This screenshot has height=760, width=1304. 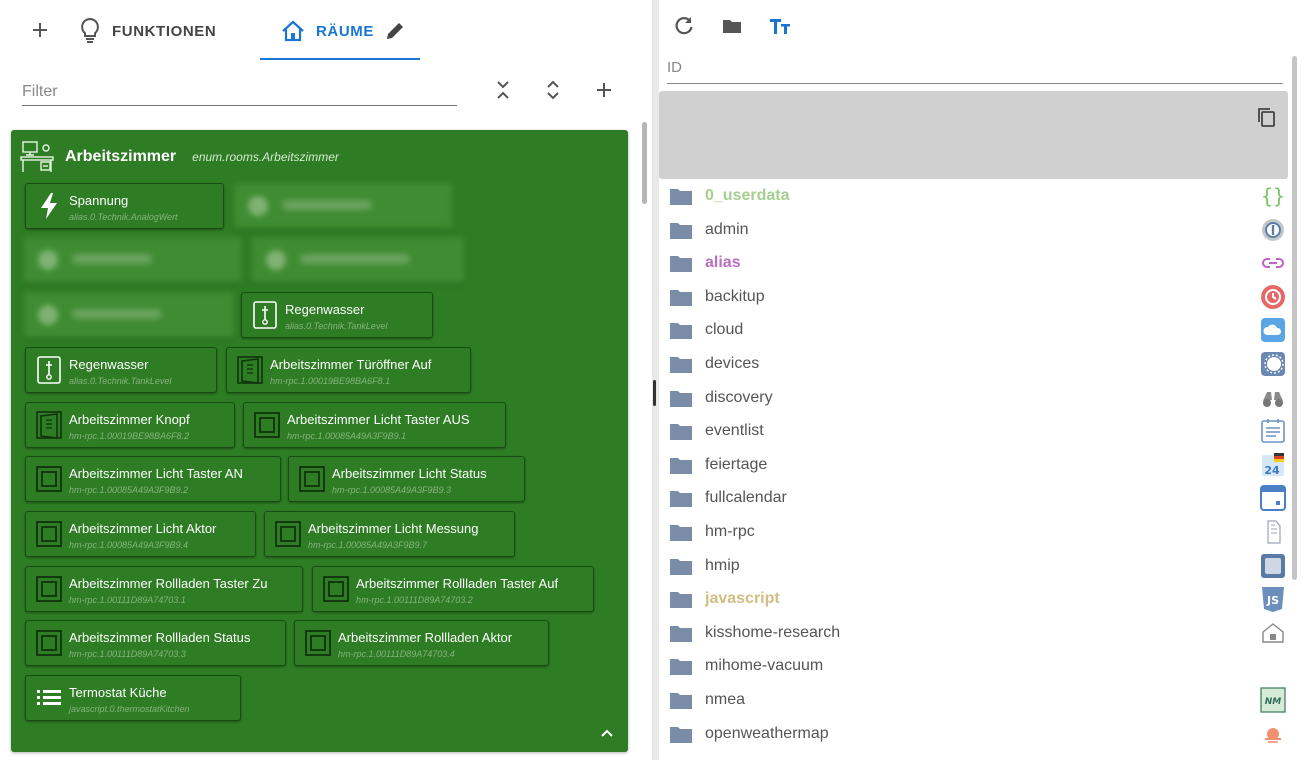 What do you see at coordinates (974, 363) in the screenshot?
I see `tree-row-devices: devices` at bounding box center [974, 363].